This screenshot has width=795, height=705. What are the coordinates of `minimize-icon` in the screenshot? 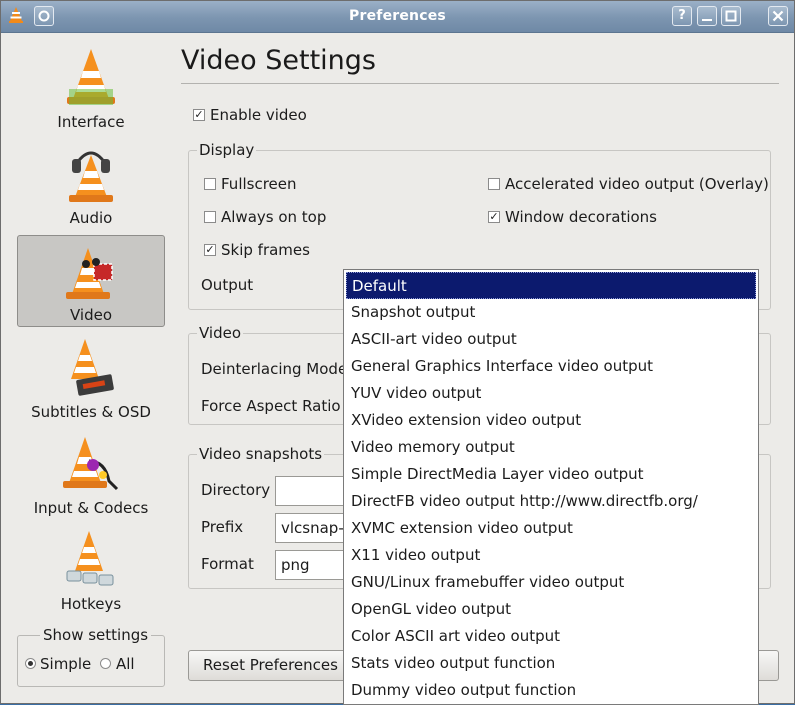 It's located at (707, 20).